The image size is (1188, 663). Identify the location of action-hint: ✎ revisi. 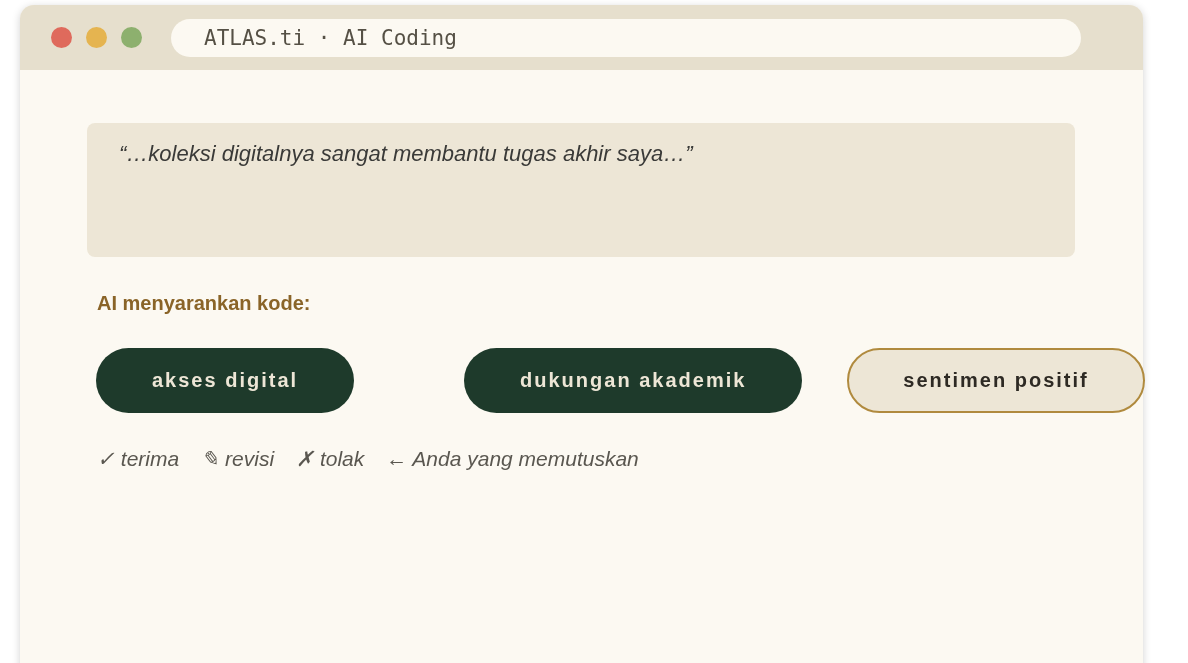
(238, 459).